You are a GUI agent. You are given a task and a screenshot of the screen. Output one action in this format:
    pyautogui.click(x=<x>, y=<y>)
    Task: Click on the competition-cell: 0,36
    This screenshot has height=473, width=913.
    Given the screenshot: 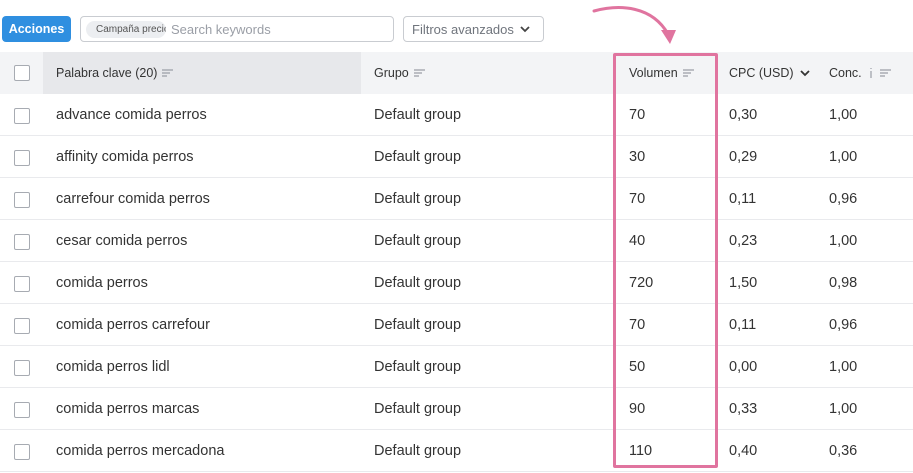 What is the action you would take?
    pyautogui.click(x=843, y=451)
    